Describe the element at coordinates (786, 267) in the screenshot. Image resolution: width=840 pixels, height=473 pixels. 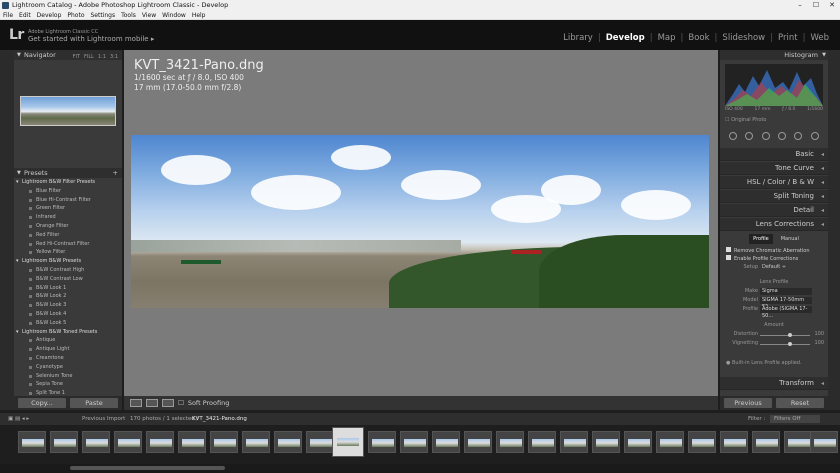
I see `setup-select: Default ÷` at that location.